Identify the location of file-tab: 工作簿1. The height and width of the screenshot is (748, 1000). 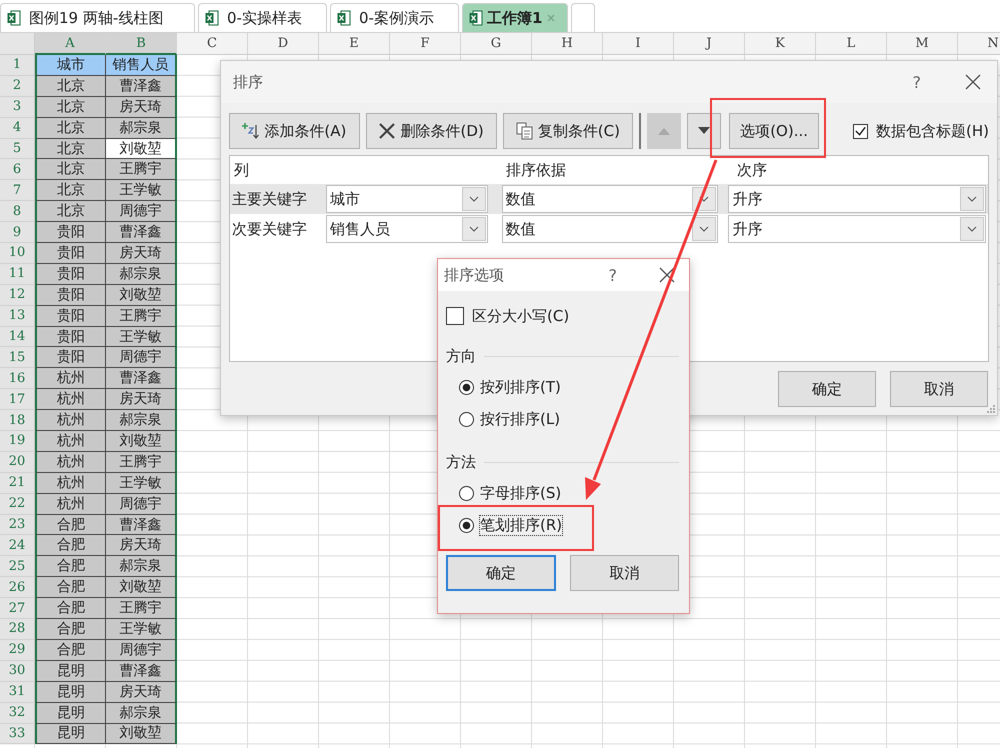
(515, 17).